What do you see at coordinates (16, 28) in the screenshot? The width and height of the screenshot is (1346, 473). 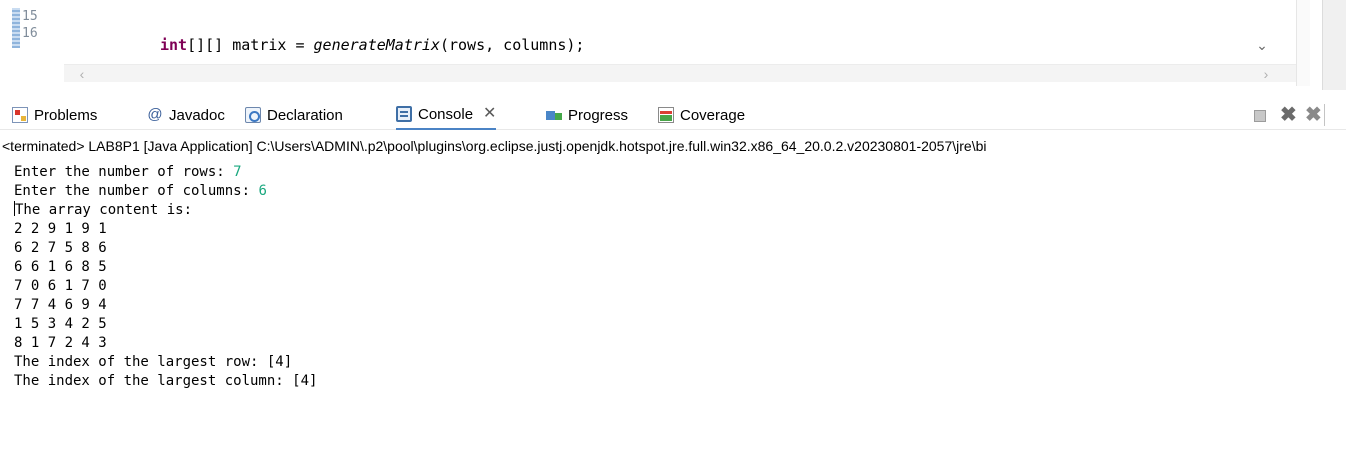 I see `change-marker` at bounding box center [16, 28].